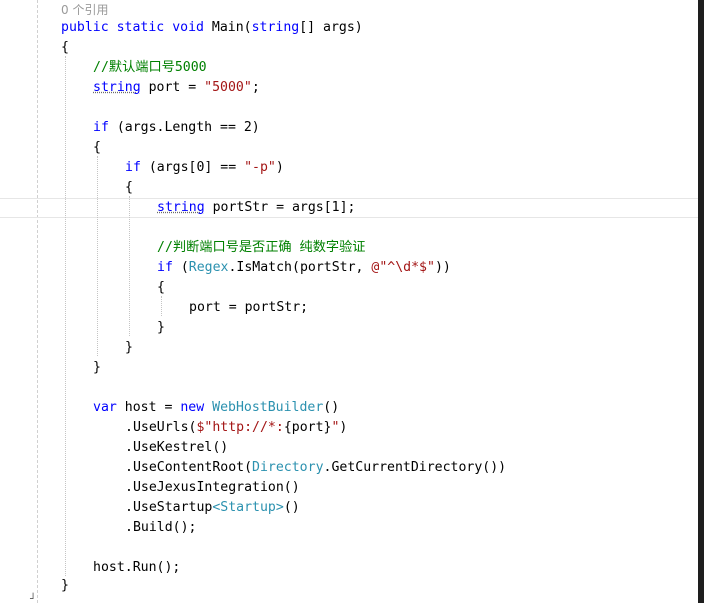 Image resolution: width=704 pixels, height=605 pixels. Describe the element at coordinates (189, 467) in the screenshot. I see `code-text: .UseContentRoot(` at that location.